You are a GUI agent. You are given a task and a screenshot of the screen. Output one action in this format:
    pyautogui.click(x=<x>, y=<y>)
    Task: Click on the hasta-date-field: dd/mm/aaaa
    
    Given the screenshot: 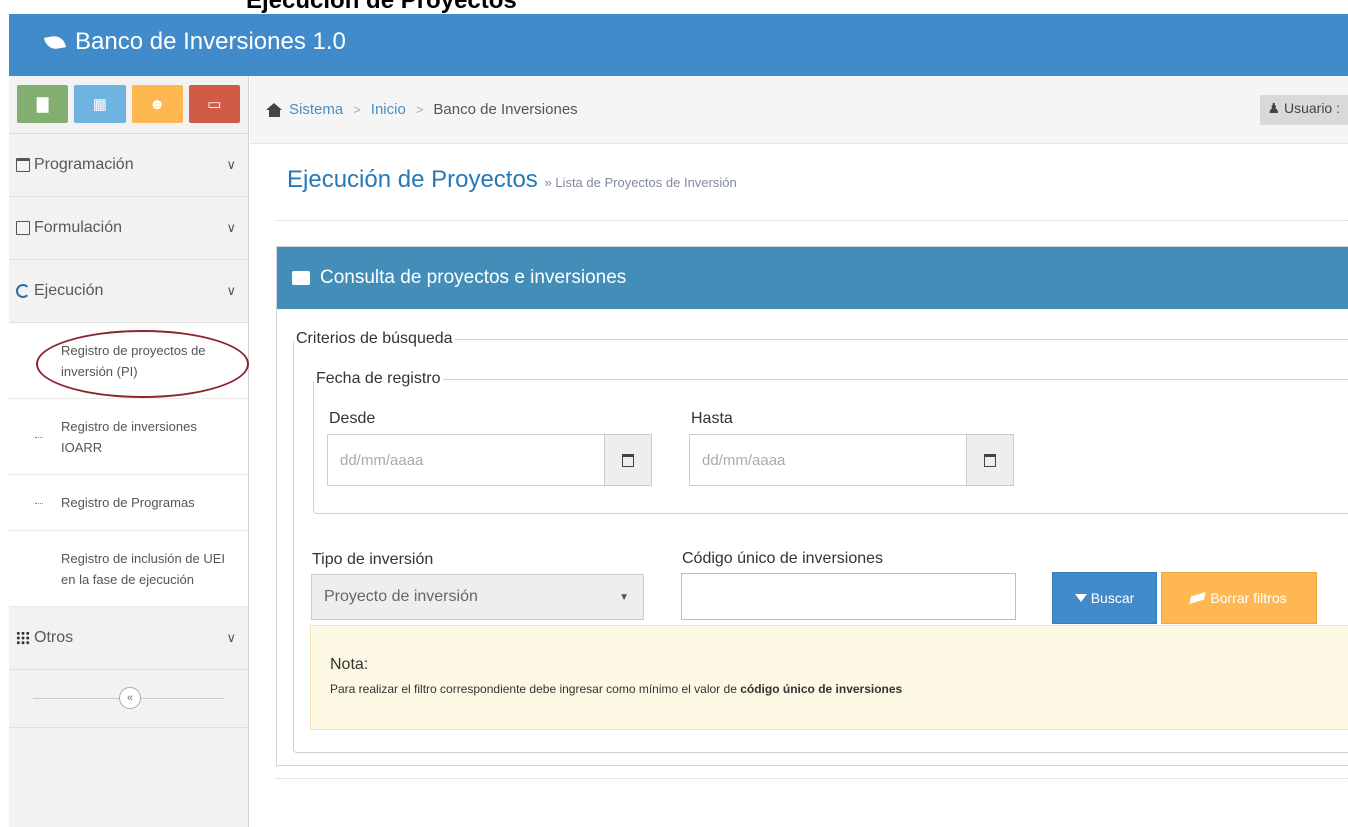 What is the action you would take?
    pyautogui.click(x=851, y=460)
    